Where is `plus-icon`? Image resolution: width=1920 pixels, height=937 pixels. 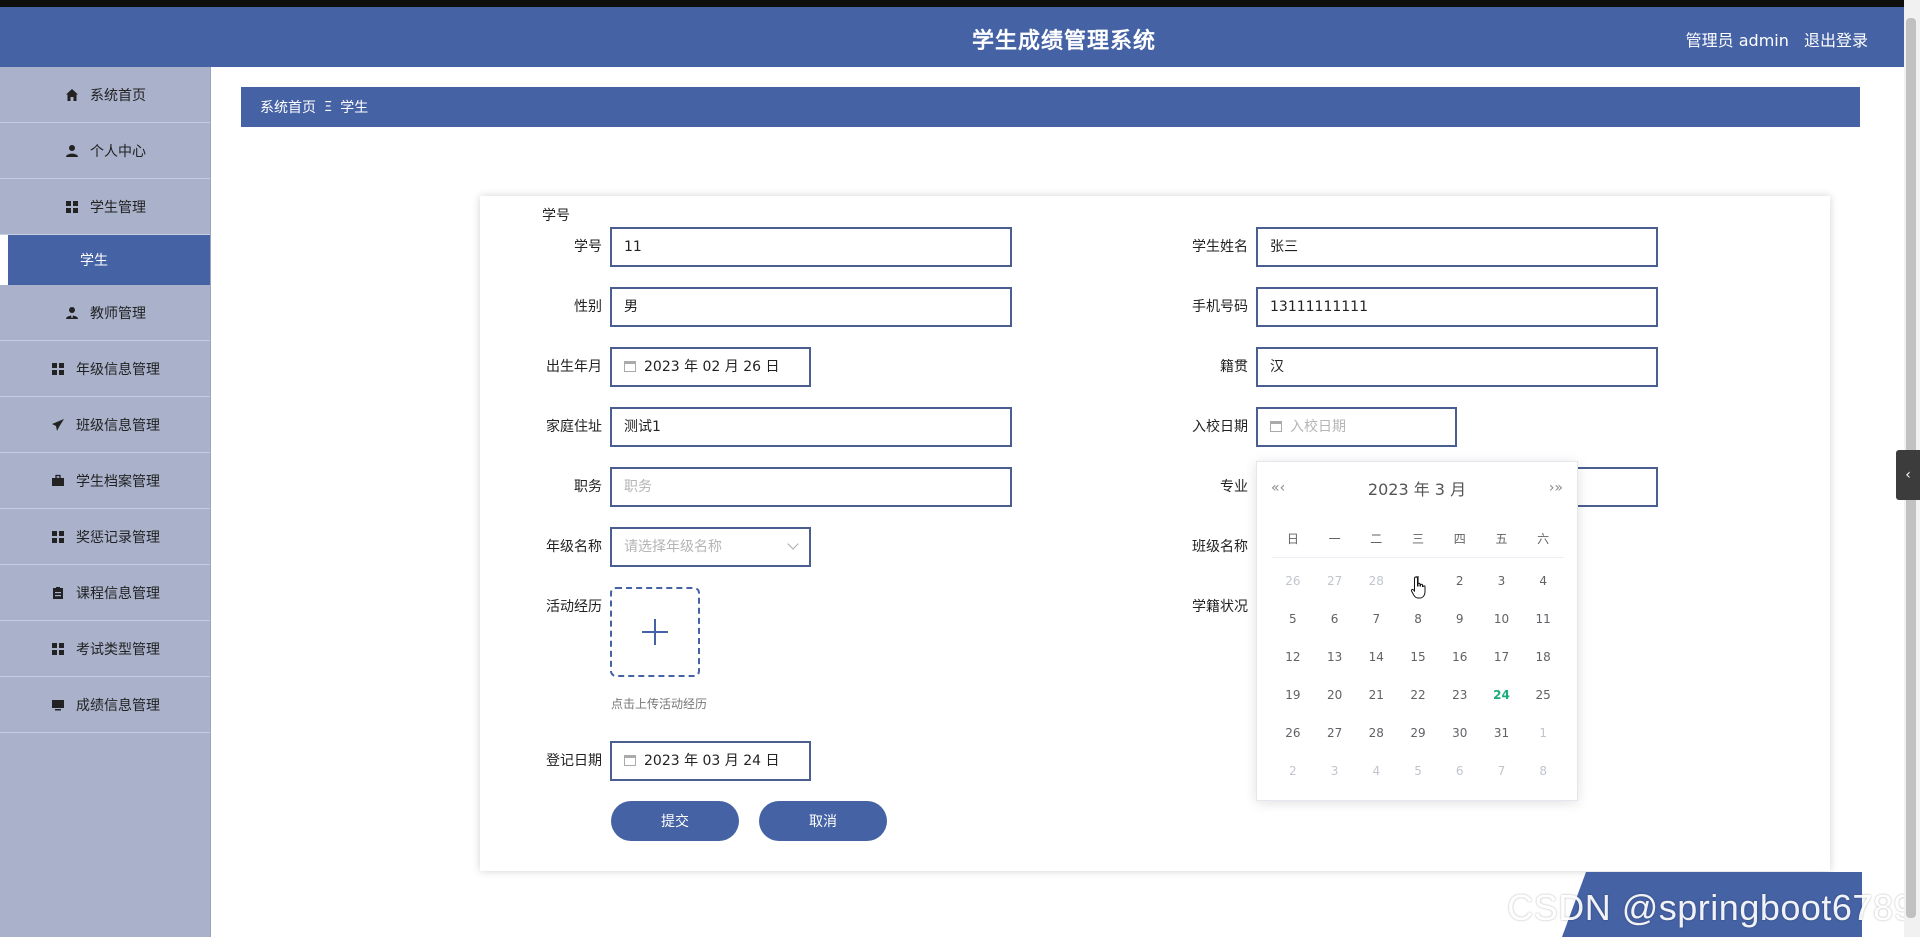
plus-icon is located at coordinates (655, 632).